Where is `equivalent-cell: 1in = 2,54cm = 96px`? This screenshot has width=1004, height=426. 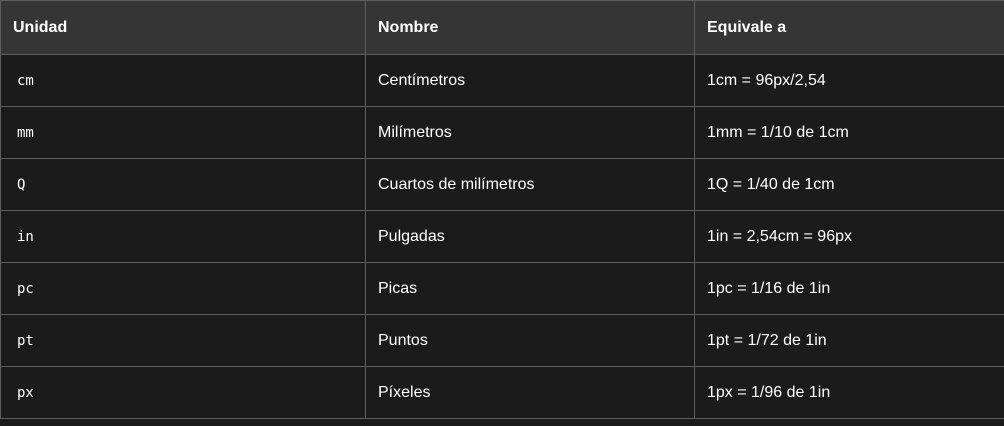 equivalent-cell: 1in = 2,54cm = 96px is located at coordinates (849, 236).